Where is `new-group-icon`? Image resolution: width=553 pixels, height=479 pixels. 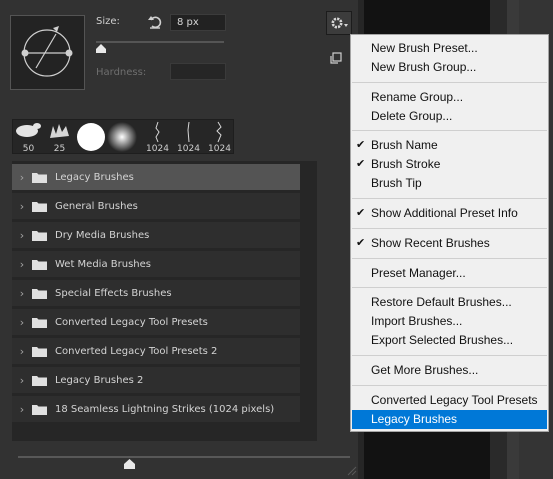
new-group-icon is located at coordinates (336, 58).